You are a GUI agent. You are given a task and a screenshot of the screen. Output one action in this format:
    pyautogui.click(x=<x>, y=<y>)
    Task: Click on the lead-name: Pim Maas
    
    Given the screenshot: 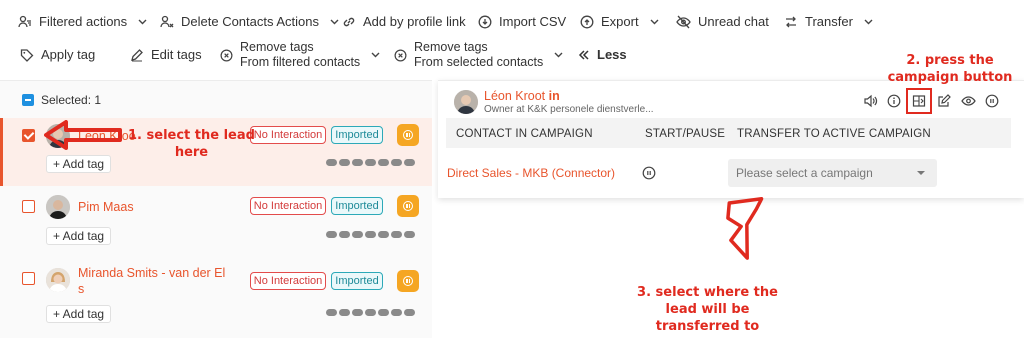 What is the action you would take?
    pyautogui.click(x=106, y=207)
    